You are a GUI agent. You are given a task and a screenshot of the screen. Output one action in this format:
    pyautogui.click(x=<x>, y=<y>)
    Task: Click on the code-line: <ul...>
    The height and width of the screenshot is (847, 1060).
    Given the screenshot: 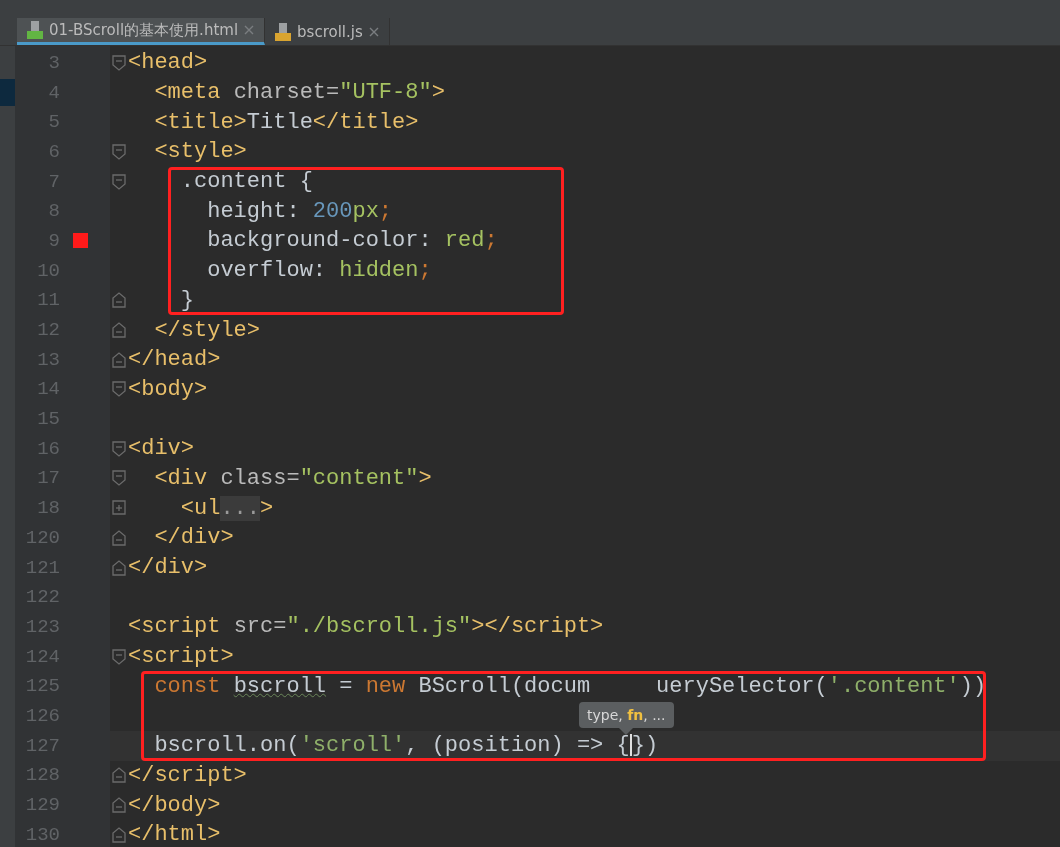 What is the action you would take?
    pyautogui.click(x=226, y=508)
    